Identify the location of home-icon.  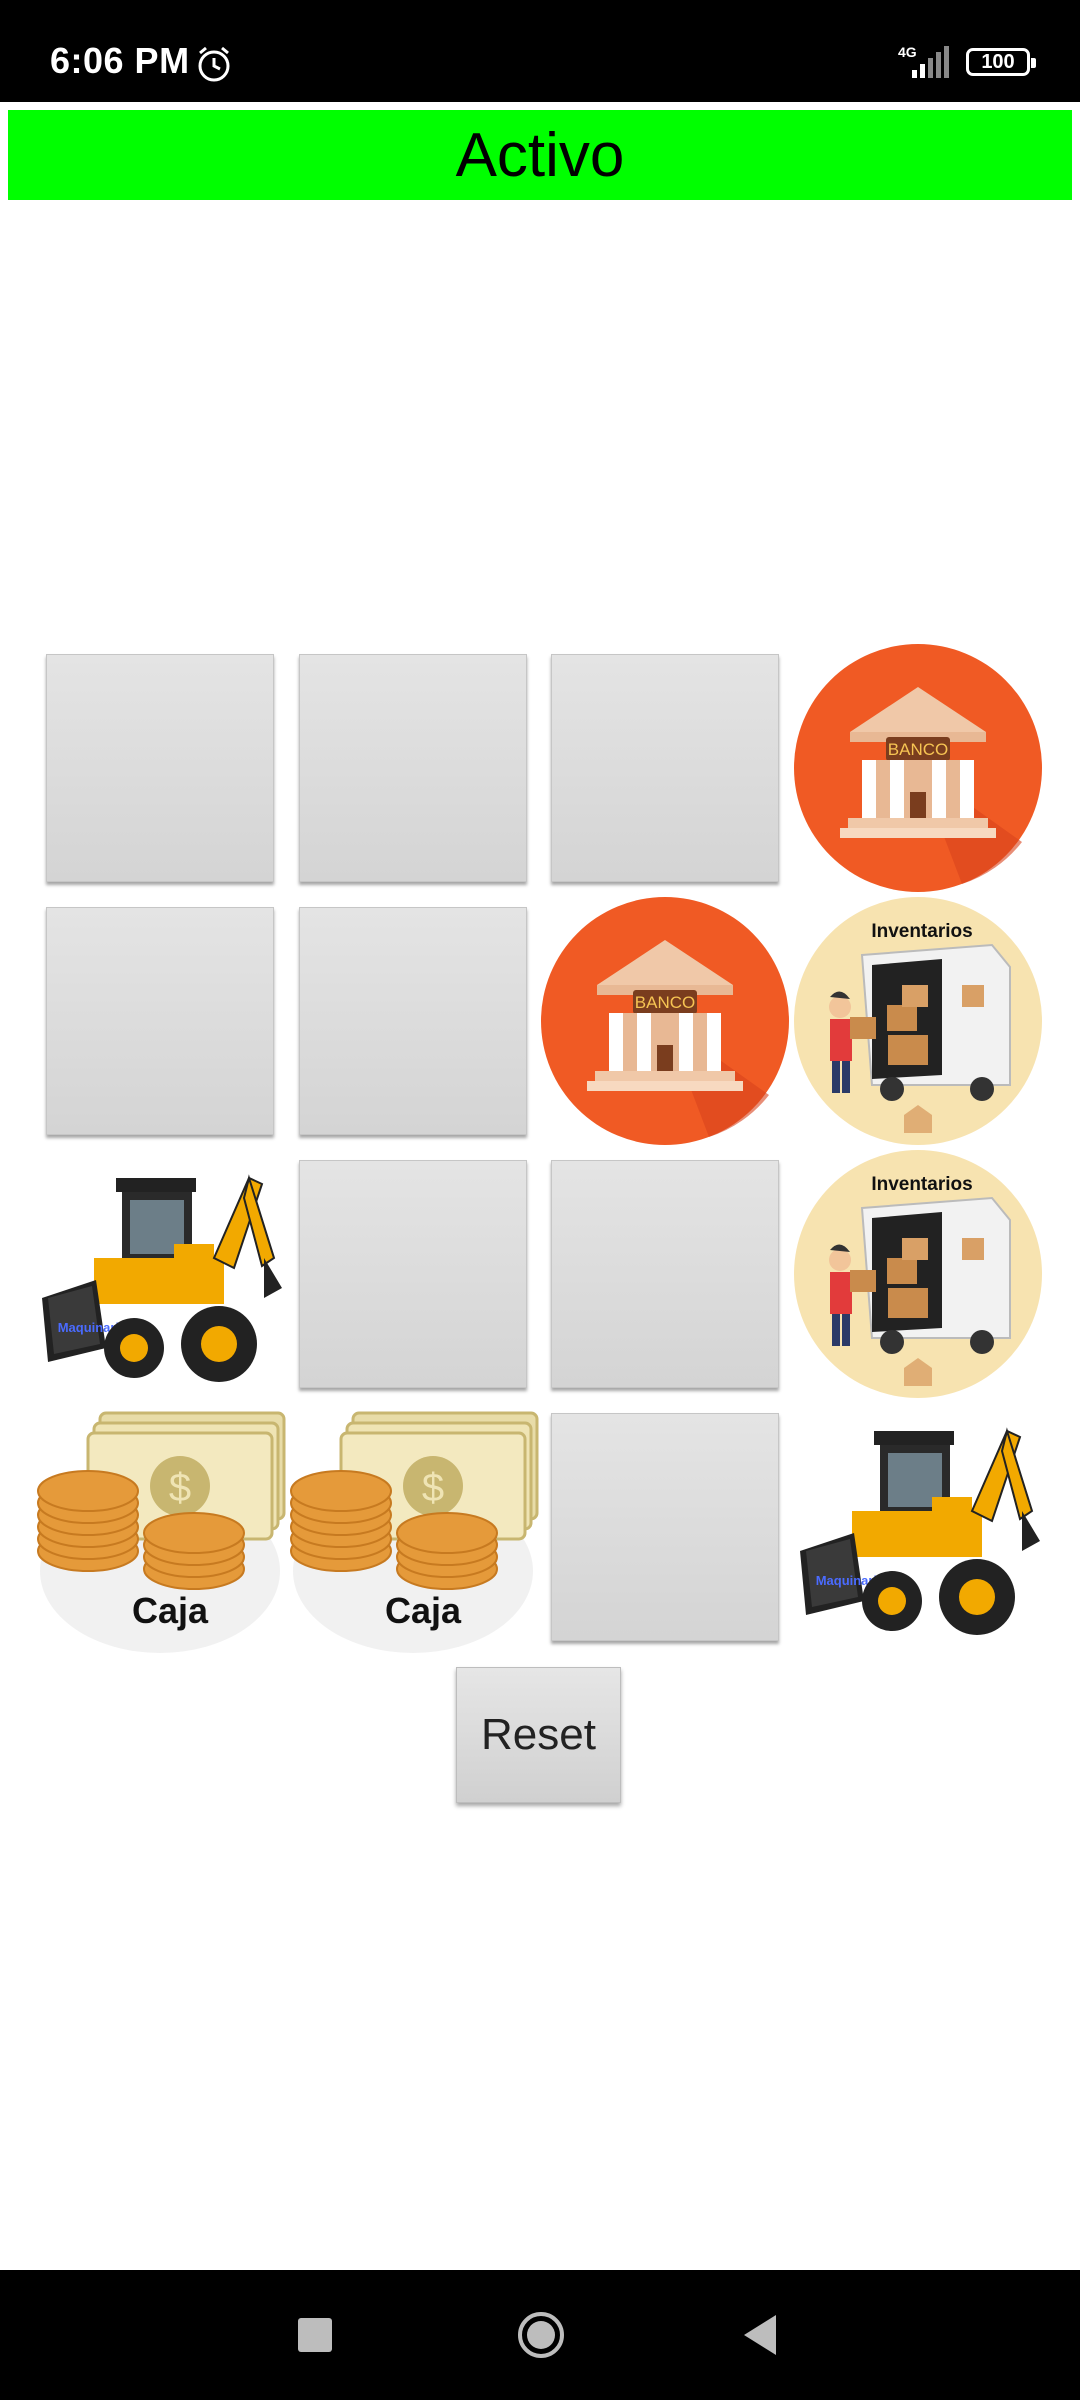
(541, 2335).